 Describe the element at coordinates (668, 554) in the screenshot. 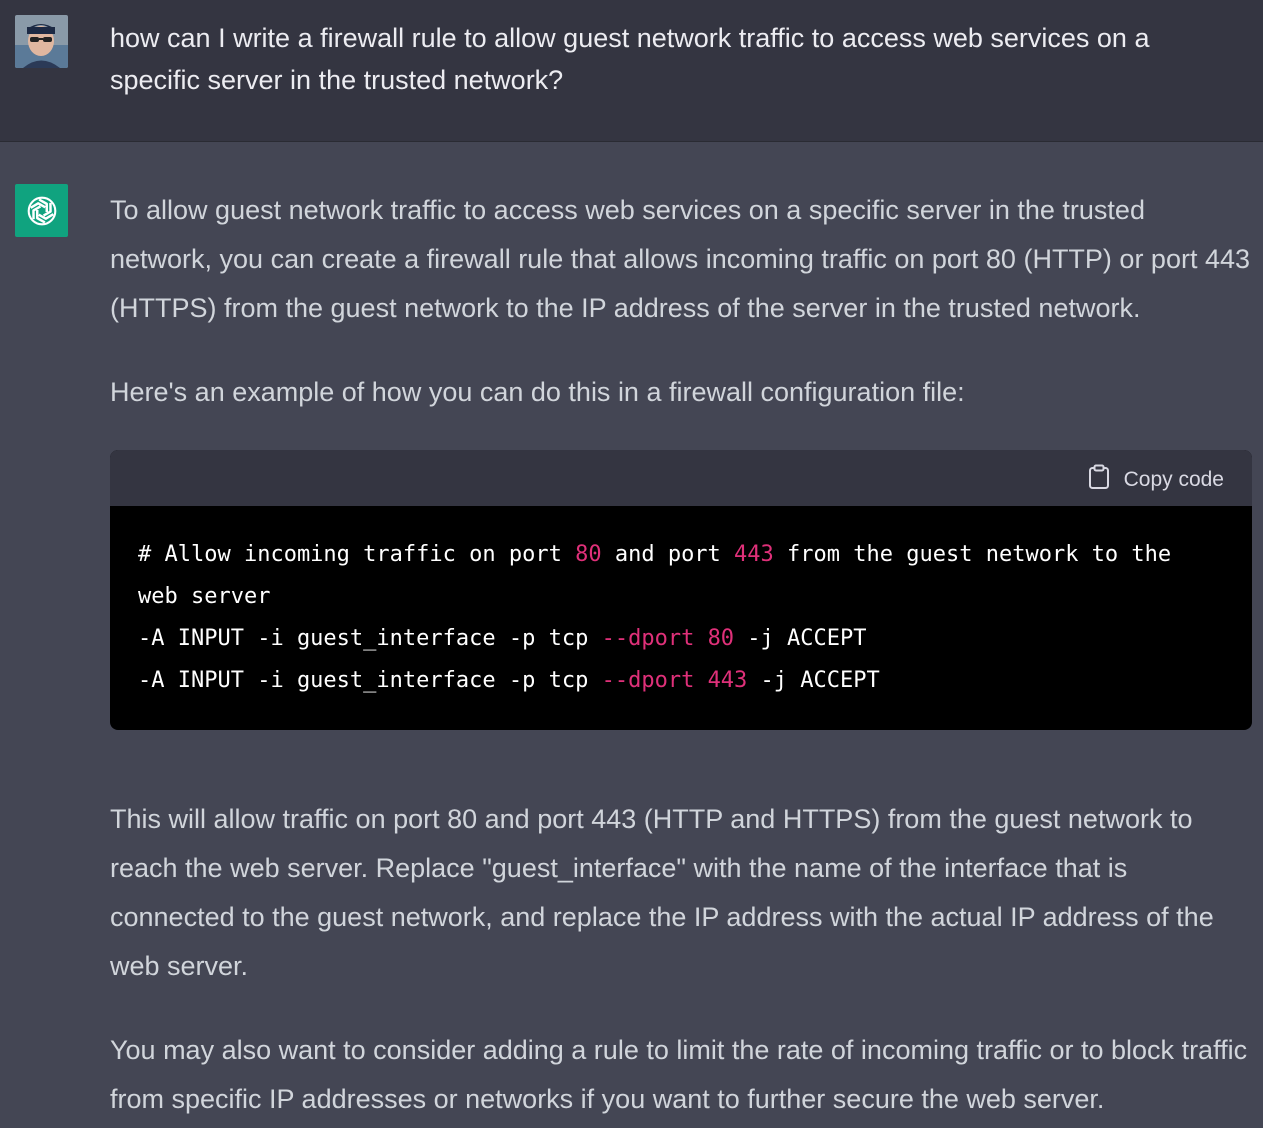

I see `code-comment-part: and port` at that location.